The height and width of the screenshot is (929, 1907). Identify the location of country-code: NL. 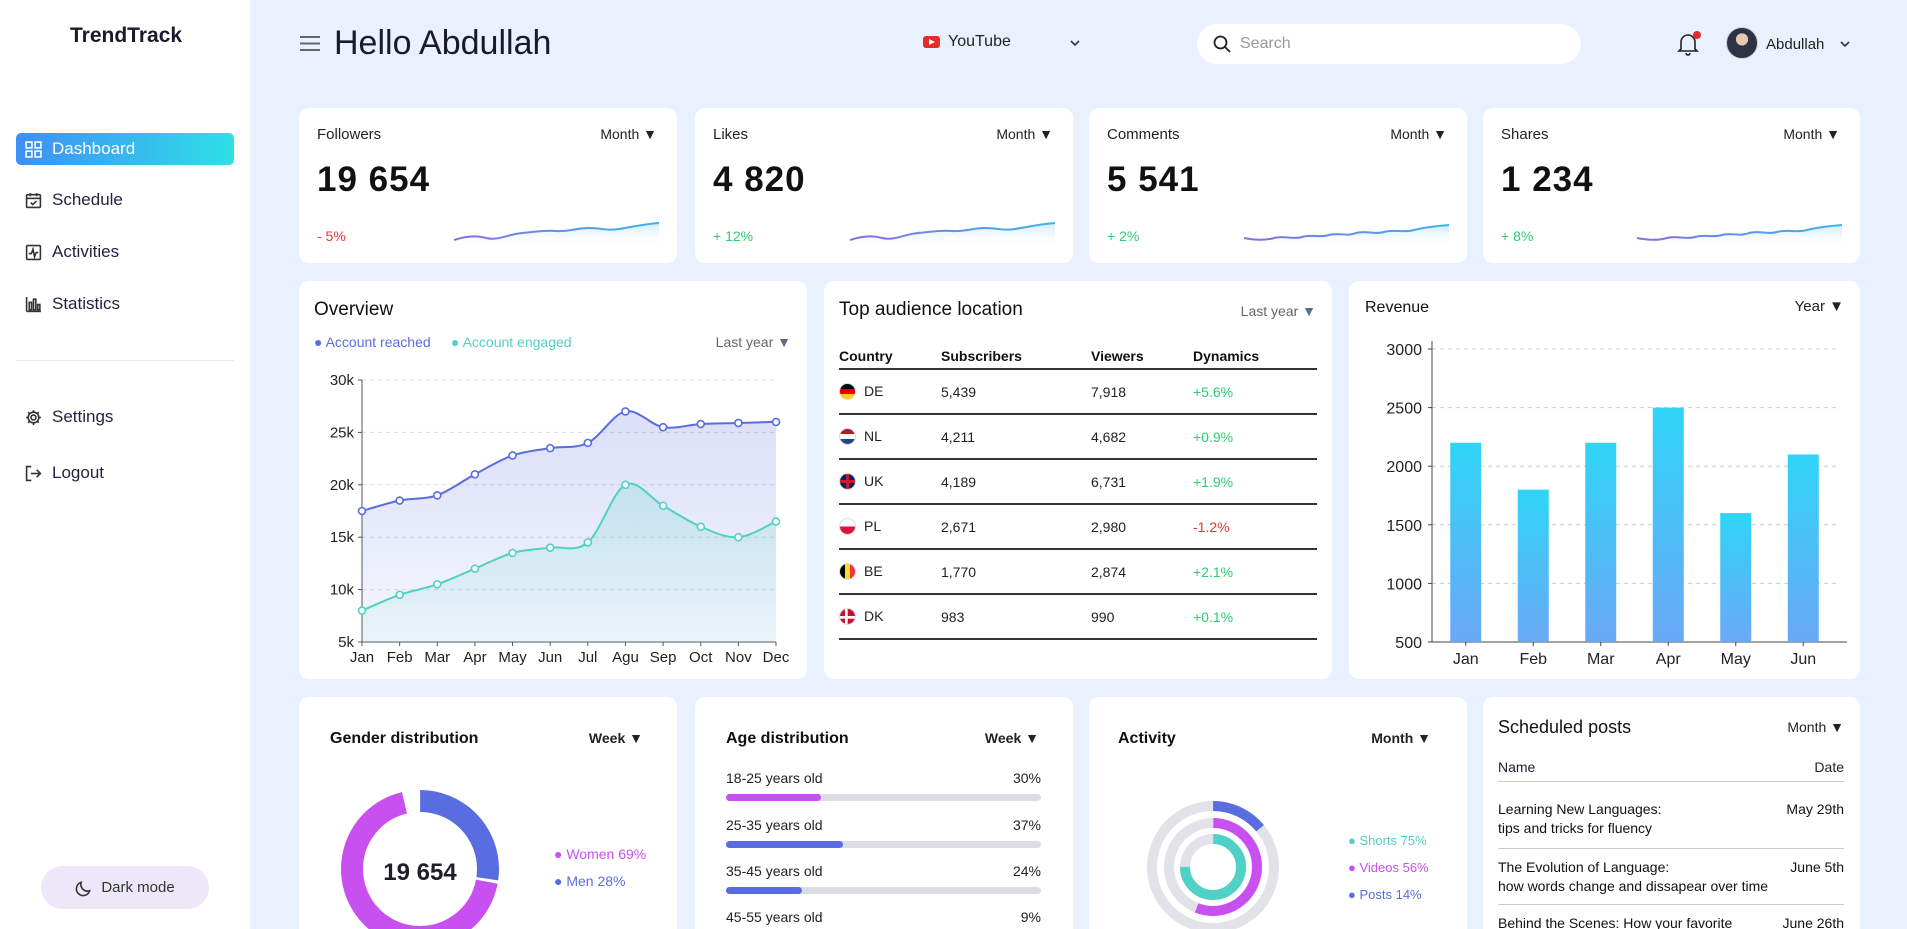
(873, 435).